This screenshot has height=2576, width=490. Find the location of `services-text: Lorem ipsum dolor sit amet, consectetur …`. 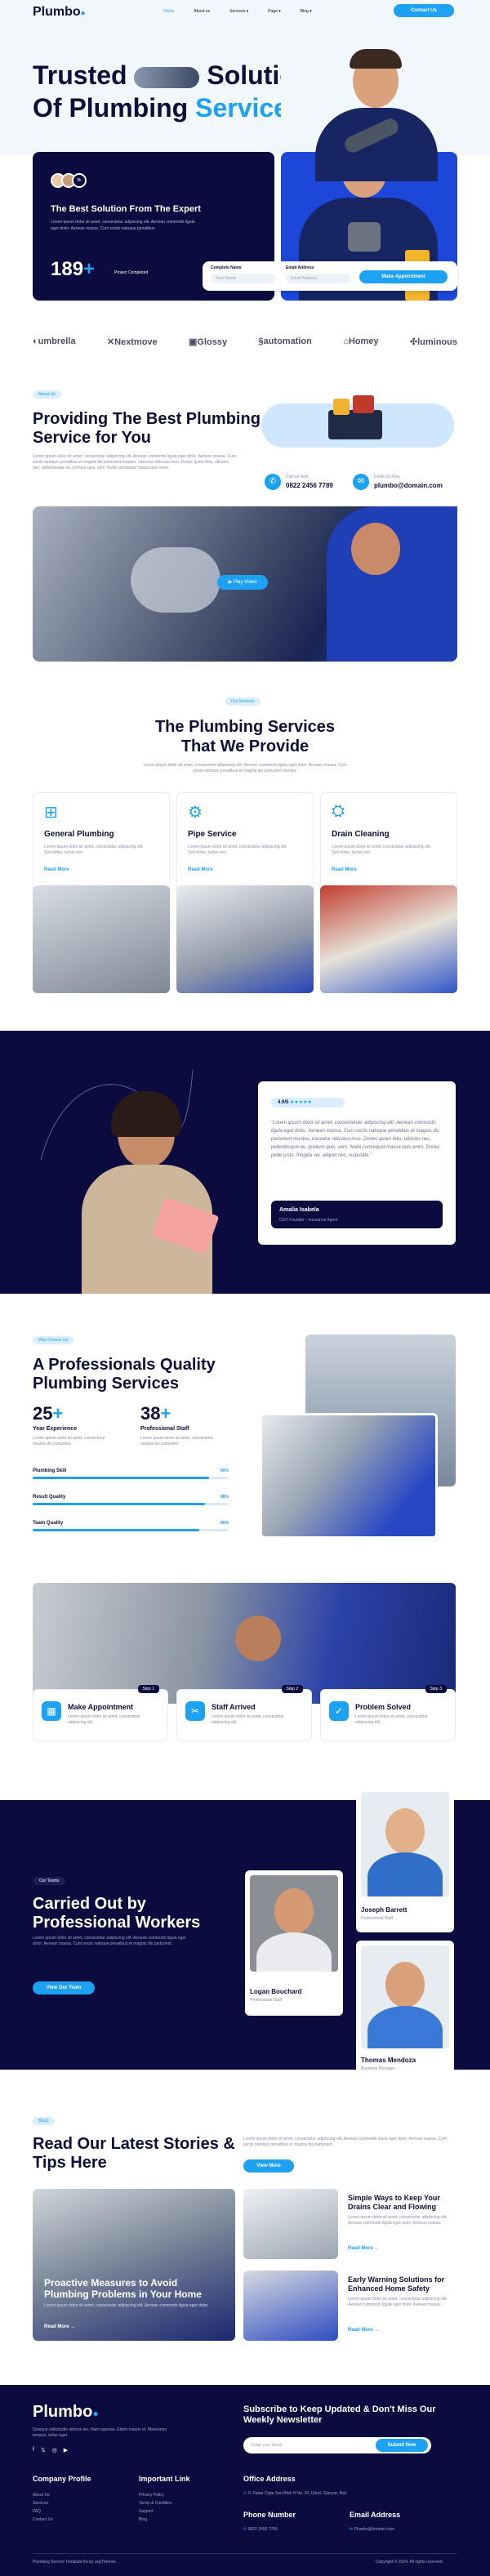

services-text: Lorem ipsum dolor sit amet, consectetur … is located at coordinates (245, 768).